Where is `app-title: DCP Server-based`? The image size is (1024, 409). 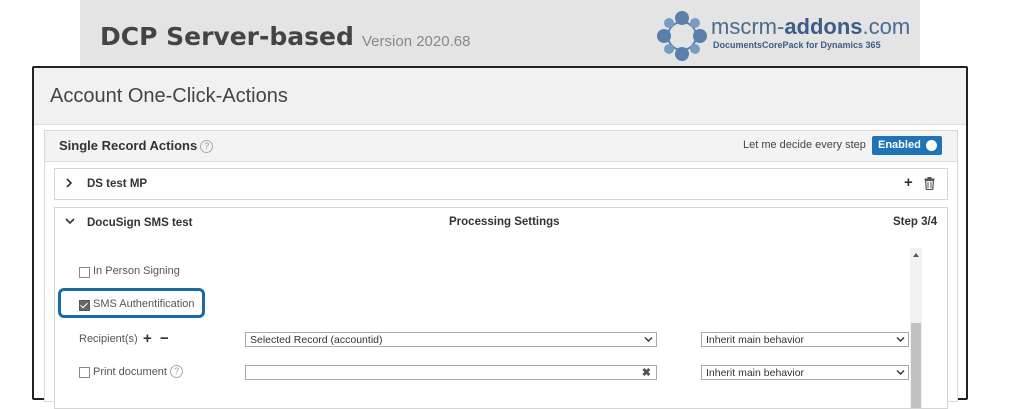
app-title: DCP Server-based is located at coordinates (227, 36).